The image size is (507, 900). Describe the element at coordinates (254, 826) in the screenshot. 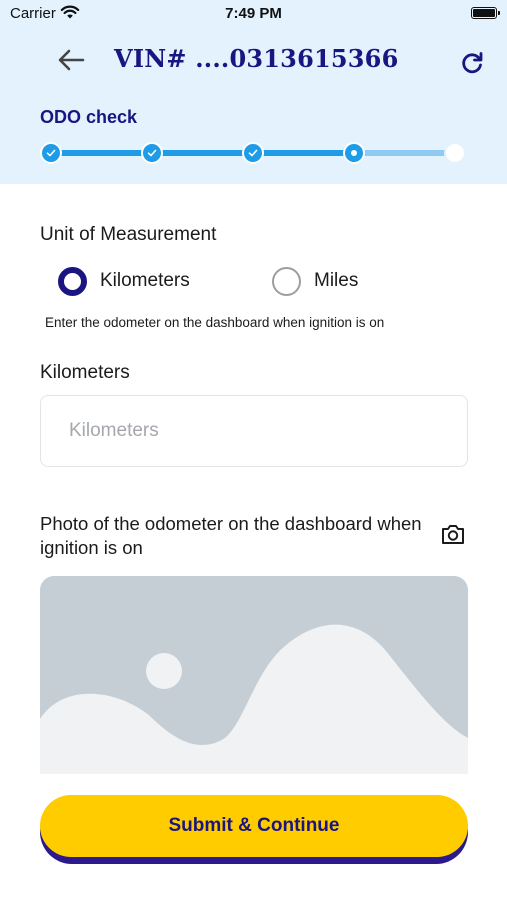

I see `submit-continue-button: Submit & Continue` at that location.